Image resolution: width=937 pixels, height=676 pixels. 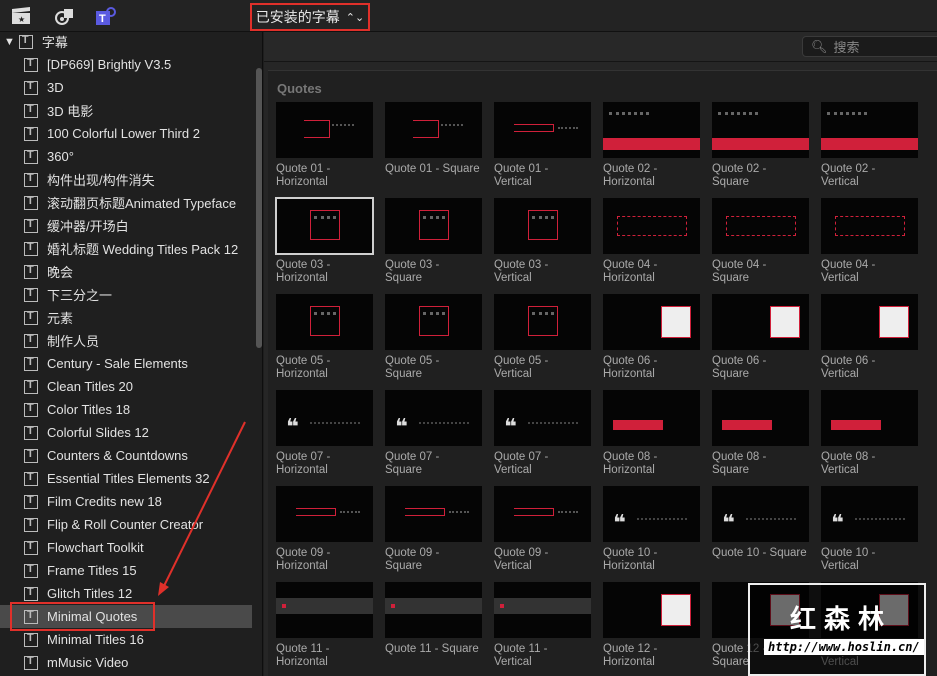 I want to click on title-thumbnail-item: Quote 09 - Square, so click(x=433, y=529).